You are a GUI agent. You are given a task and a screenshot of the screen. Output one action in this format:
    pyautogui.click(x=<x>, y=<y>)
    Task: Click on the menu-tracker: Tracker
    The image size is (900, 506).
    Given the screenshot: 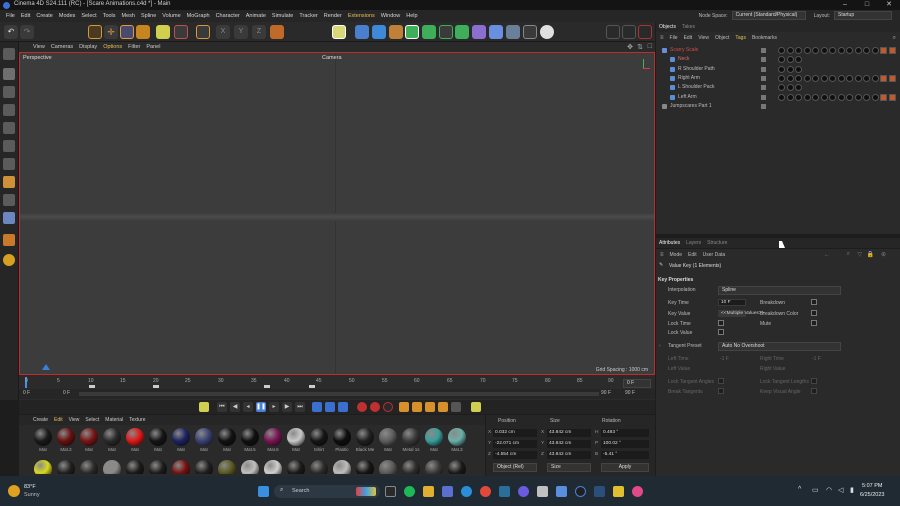 What is the action you would take?
    pyautogui.click(x=308, y=16)
    